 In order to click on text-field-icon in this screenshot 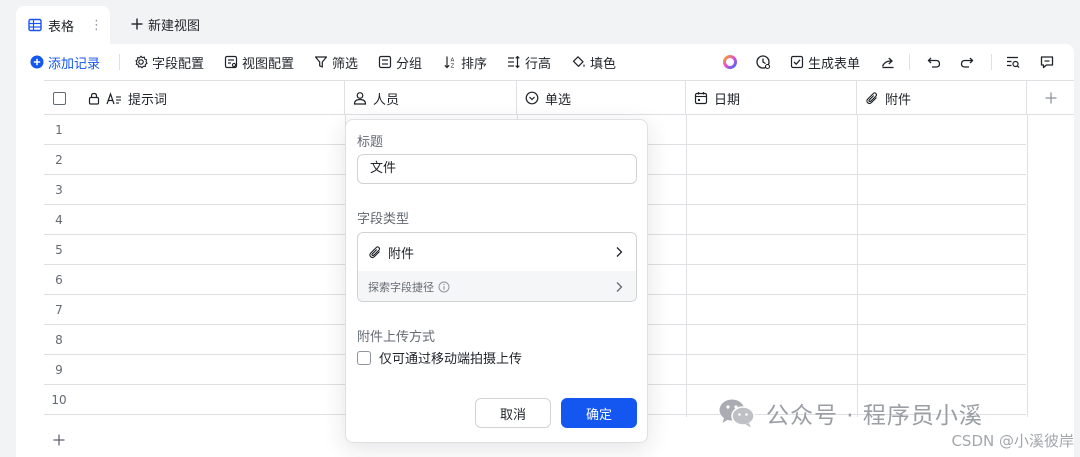, I will do `click(114, 98)`.